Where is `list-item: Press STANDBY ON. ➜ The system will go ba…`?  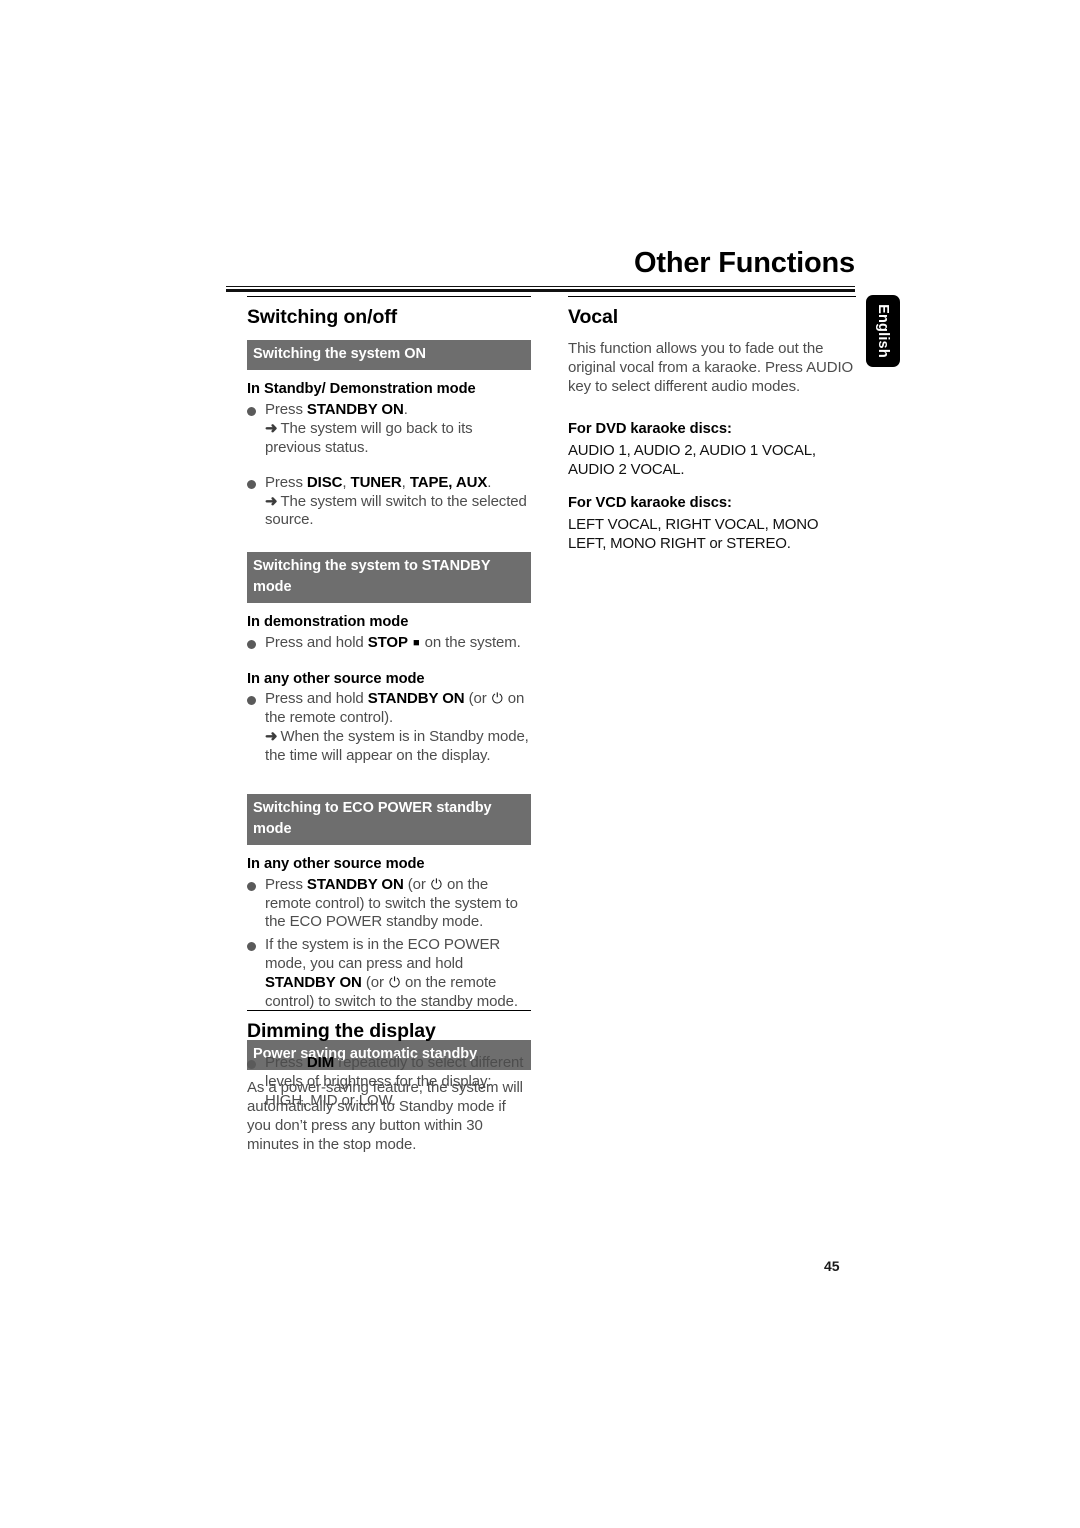 list-item: Press STANDBY ON. ➜ The system will go ba… is located at coordinates (389, 429).